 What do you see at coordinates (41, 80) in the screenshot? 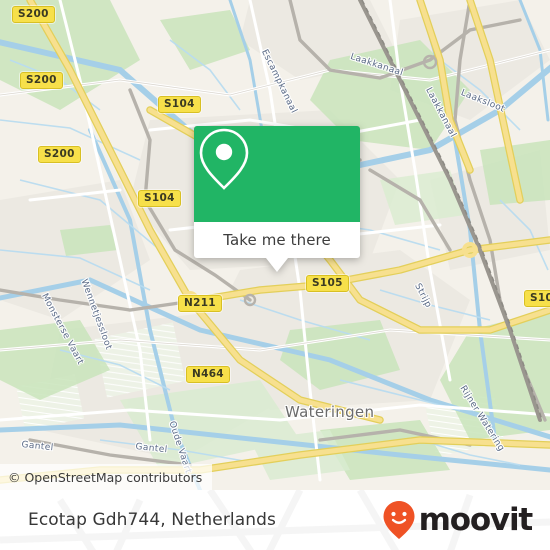
I see `road-shield-s200-b: S200` at bounding box center [41, 80].